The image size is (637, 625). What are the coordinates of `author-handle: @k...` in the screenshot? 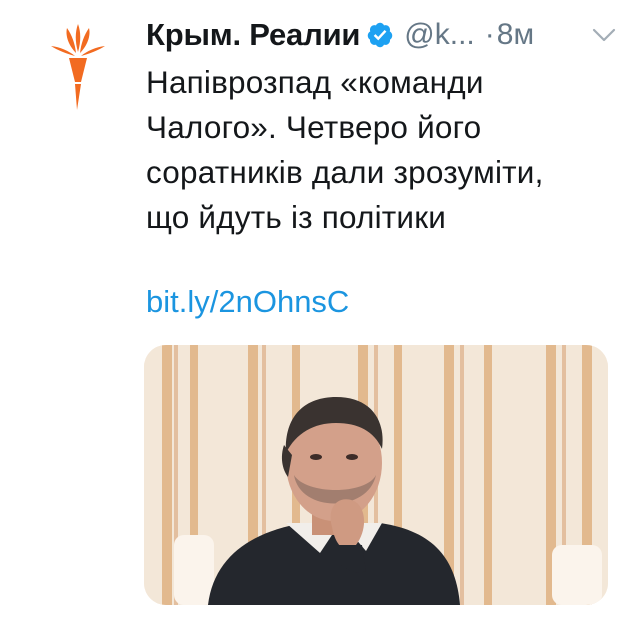 It's located at (439, 35).